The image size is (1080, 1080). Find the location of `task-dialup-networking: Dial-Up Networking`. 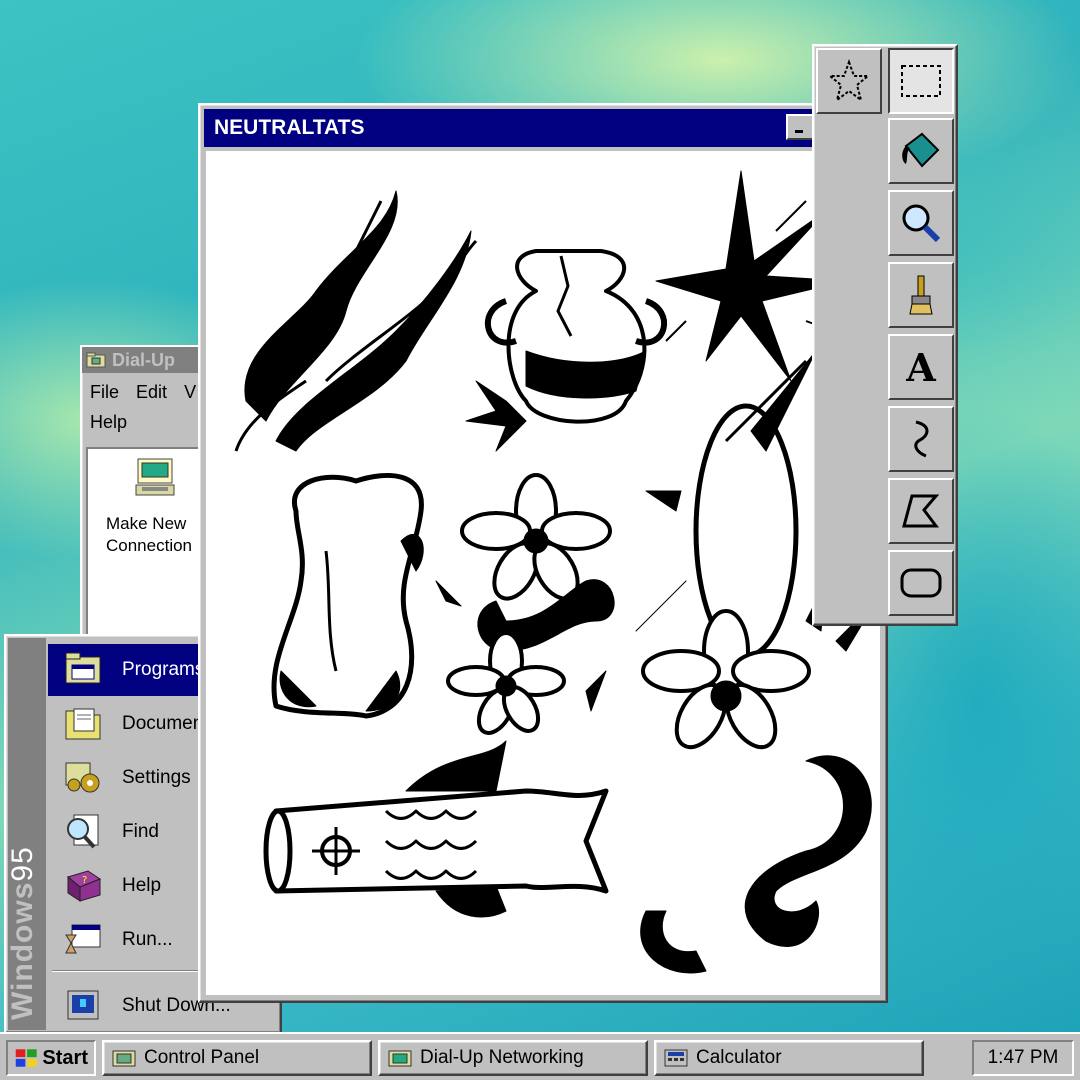

task-dialup-networking: Dial-Up Networking is located at coordinates (513, 1058).